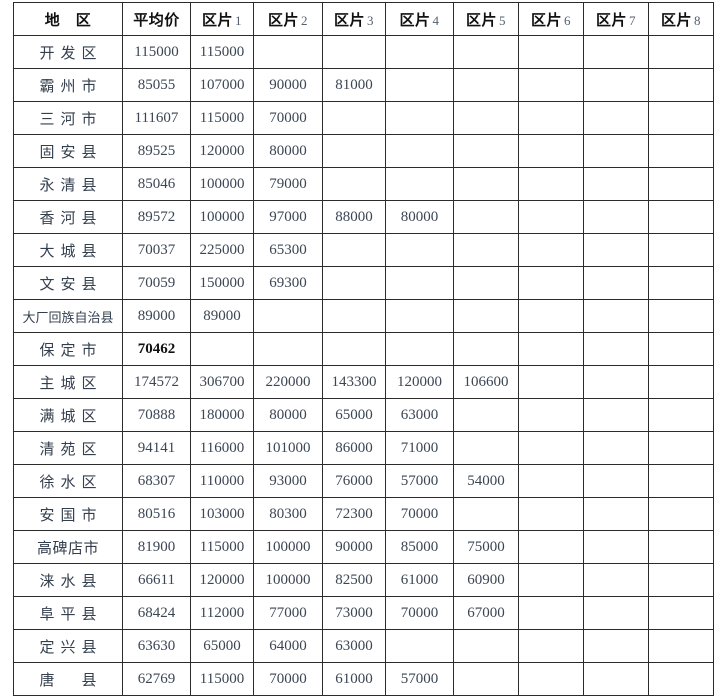  I want to click on table-row: 霸州市 85055 107000 90000 81000, so click(363, 85).